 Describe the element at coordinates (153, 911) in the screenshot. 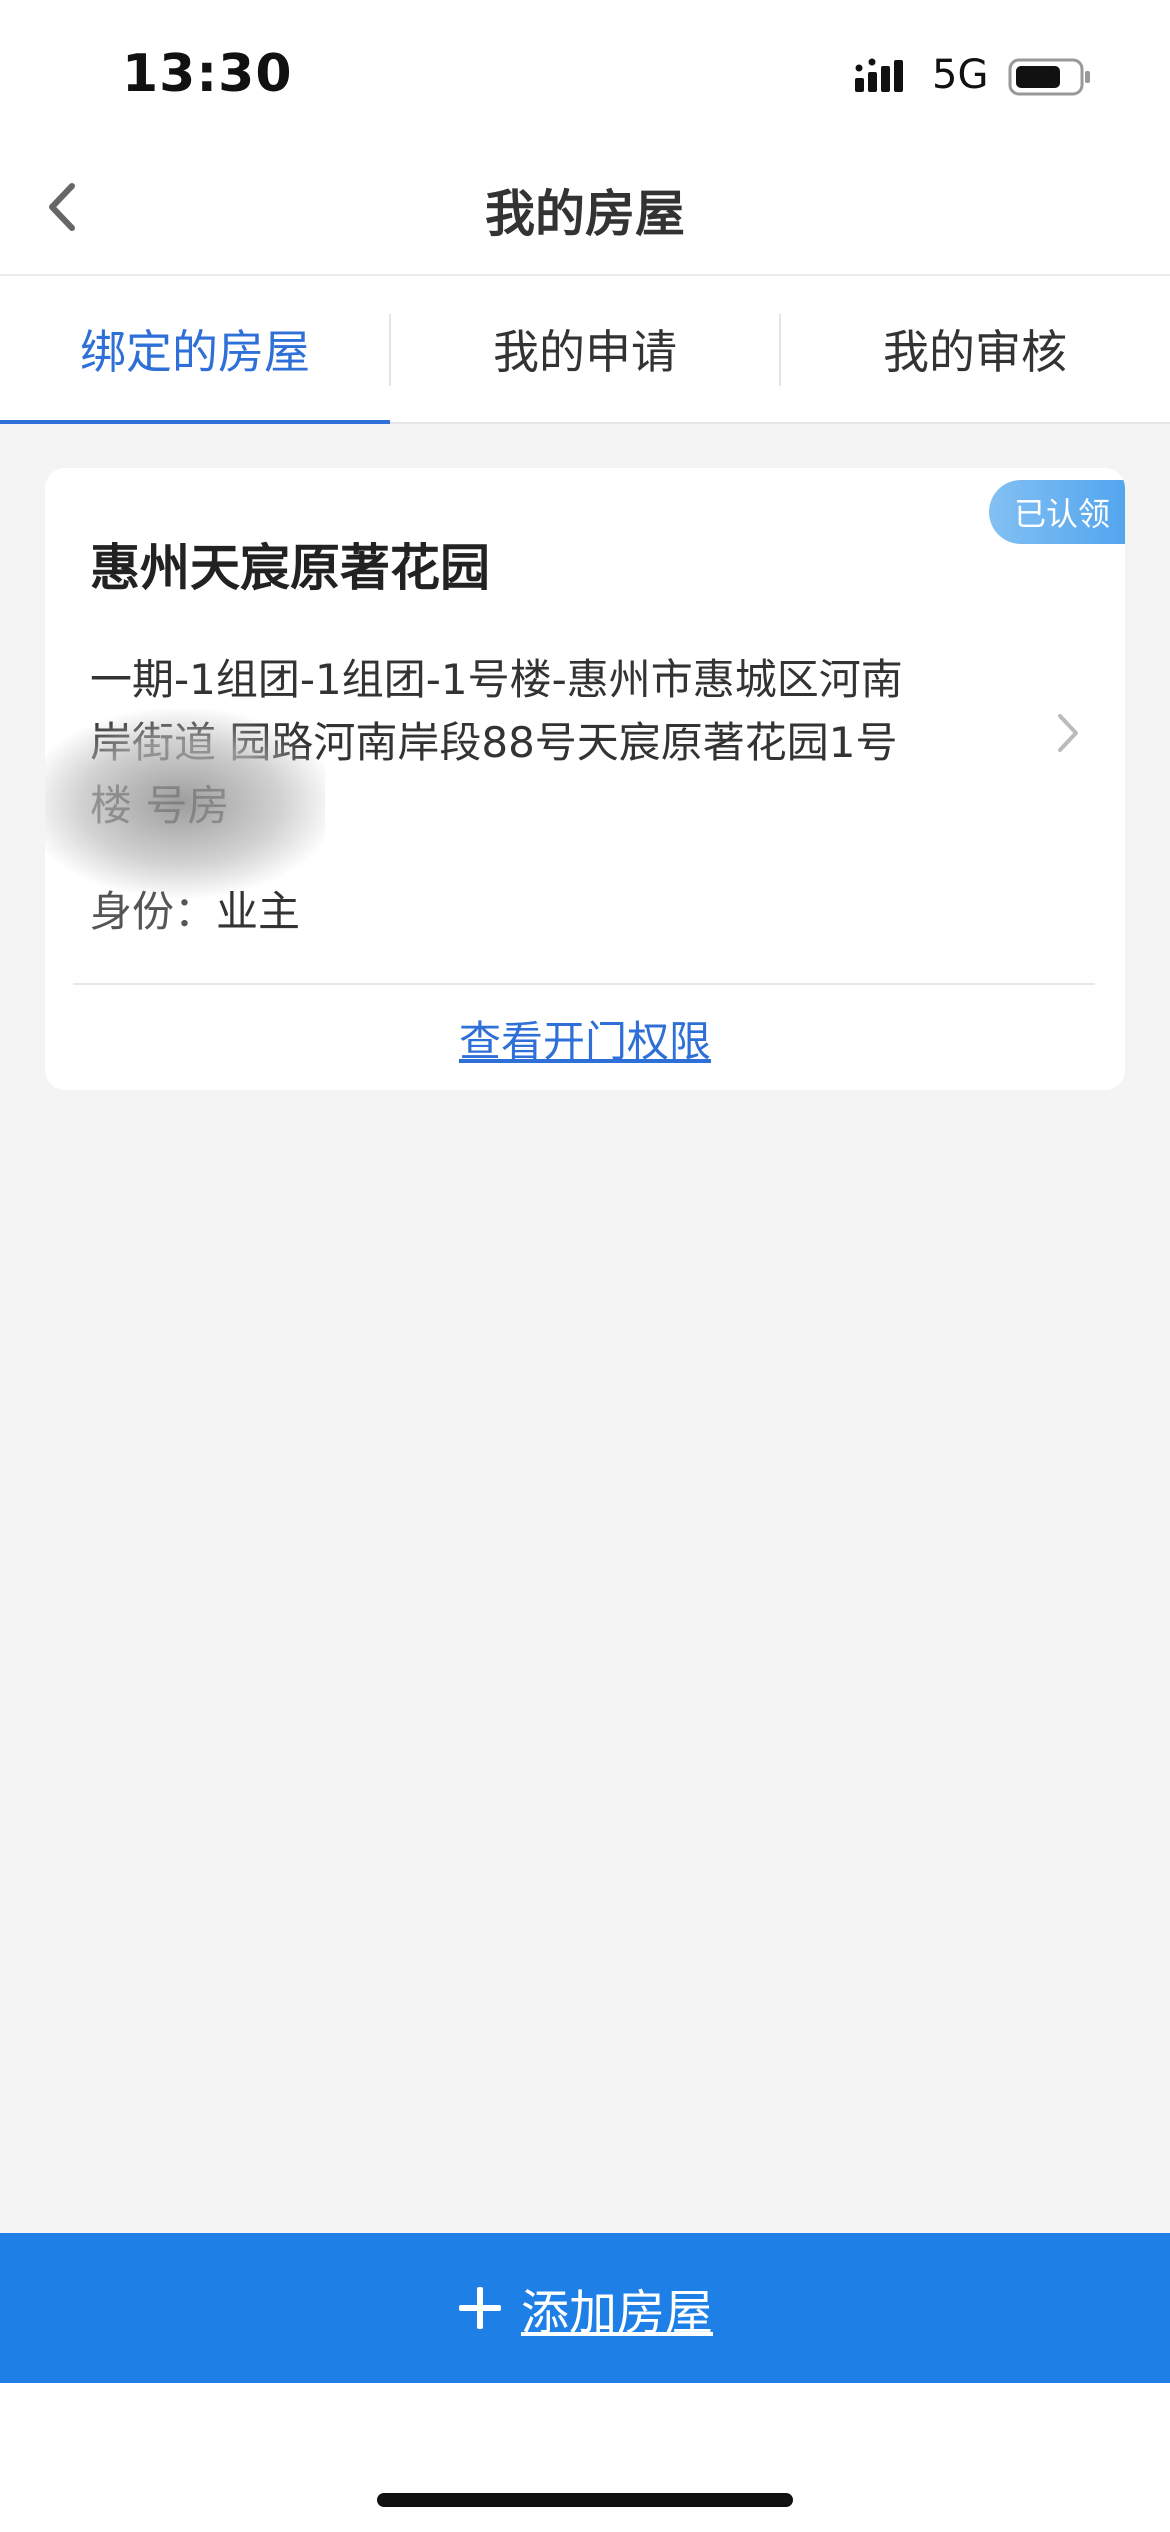

I see `identity-label: 身份：` at that location.